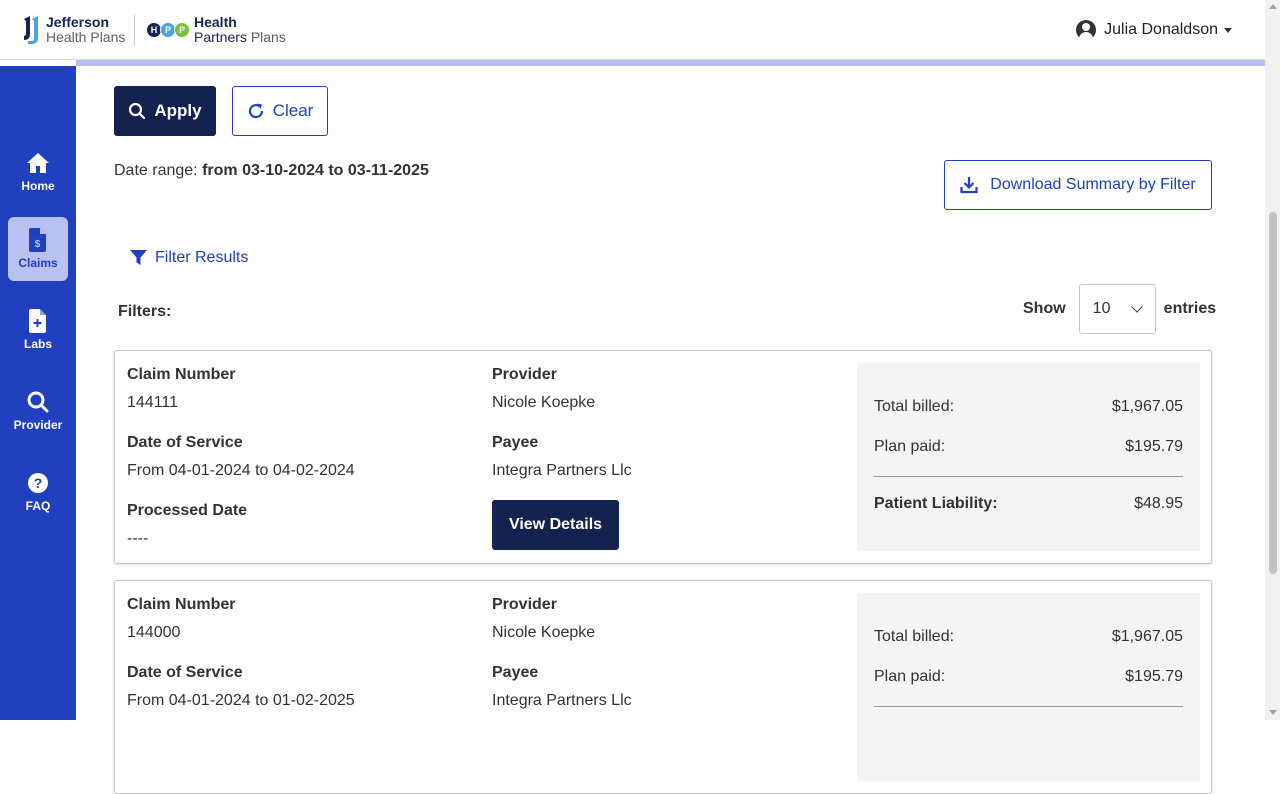 This screenshot has width=1280, height=794. I want to click on sidebar-item-label: Provider, so click(38, 425).